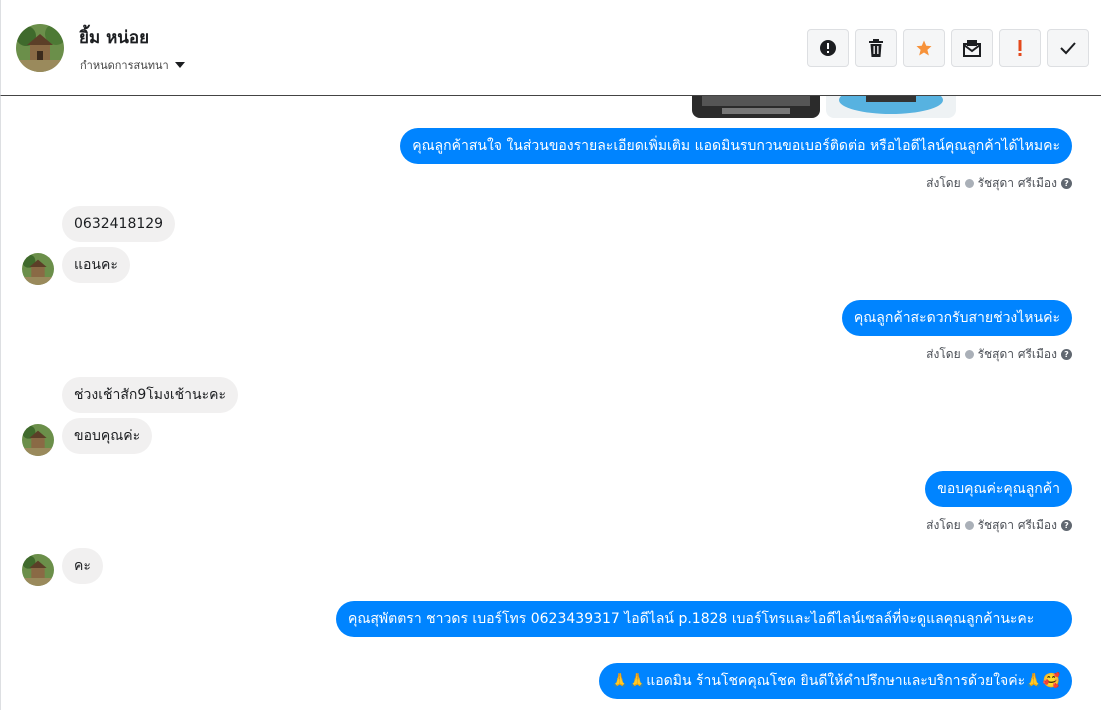 The height and width of the screenshot is (710, 1101). Describe the element at coordinates (40, 48) in the screenshot. I see `contact-avatar` at that location.